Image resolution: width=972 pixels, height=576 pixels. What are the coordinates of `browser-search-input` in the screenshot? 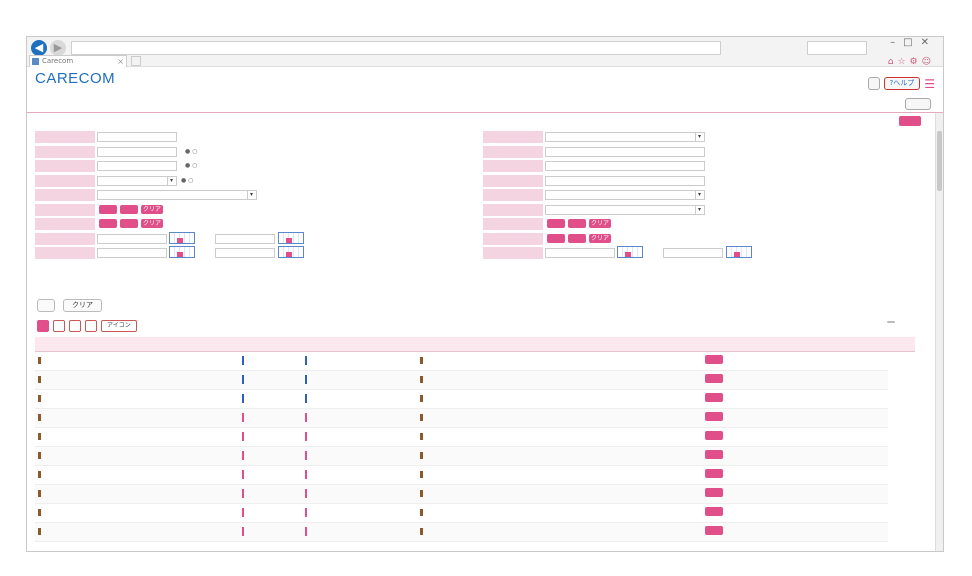 It's located at (837, 48).